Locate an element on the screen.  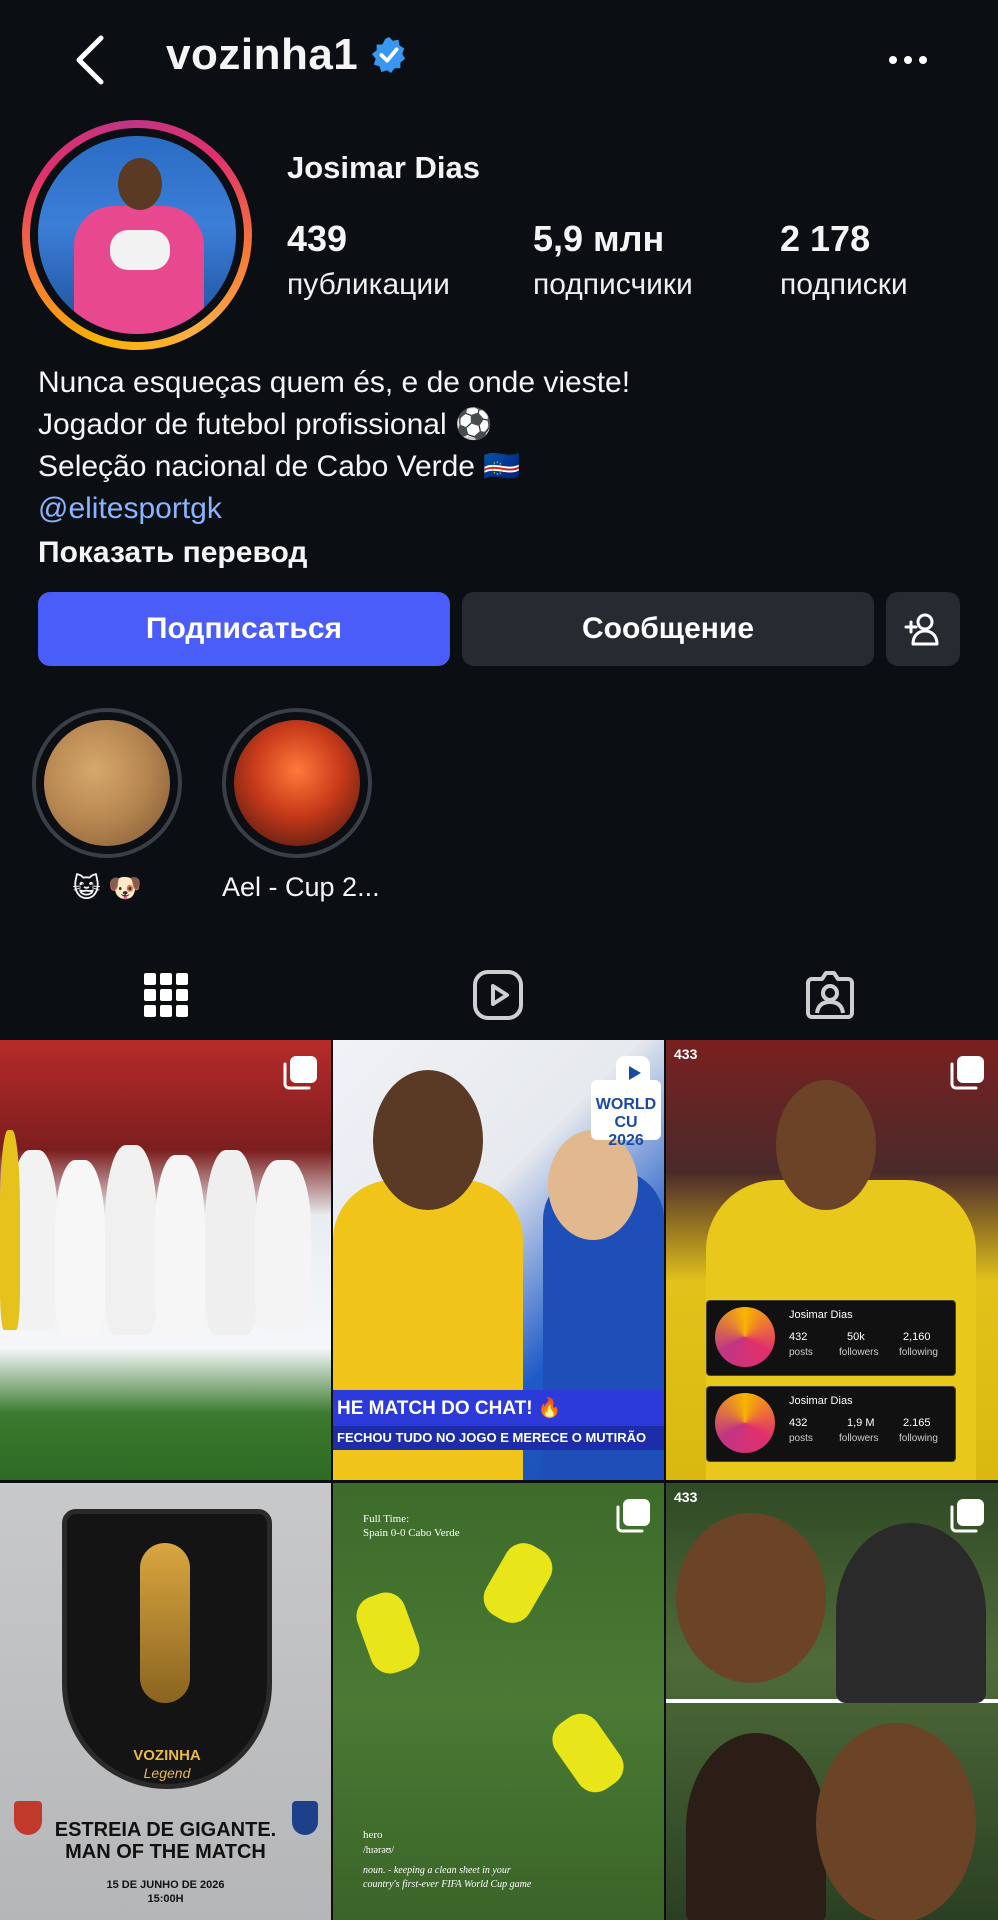
follow-button: Подписаться is located at coordinates (244, 629).